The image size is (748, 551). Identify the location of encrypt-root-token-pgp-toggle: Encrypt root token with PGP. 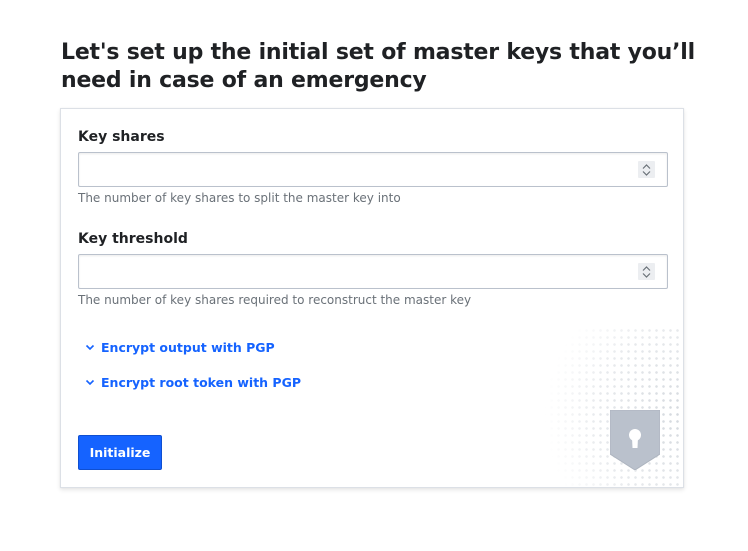
(193, 382).